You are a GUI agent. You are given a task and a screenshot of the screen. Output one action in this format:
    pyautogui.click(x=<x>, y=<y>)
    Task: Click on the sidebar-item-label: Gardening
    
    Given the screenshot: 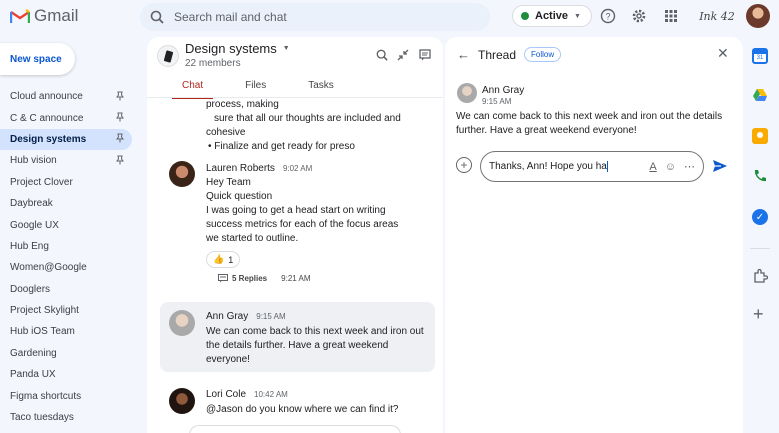 What is the action you would take?
    pyautogui.click(x=33, y=353)
    